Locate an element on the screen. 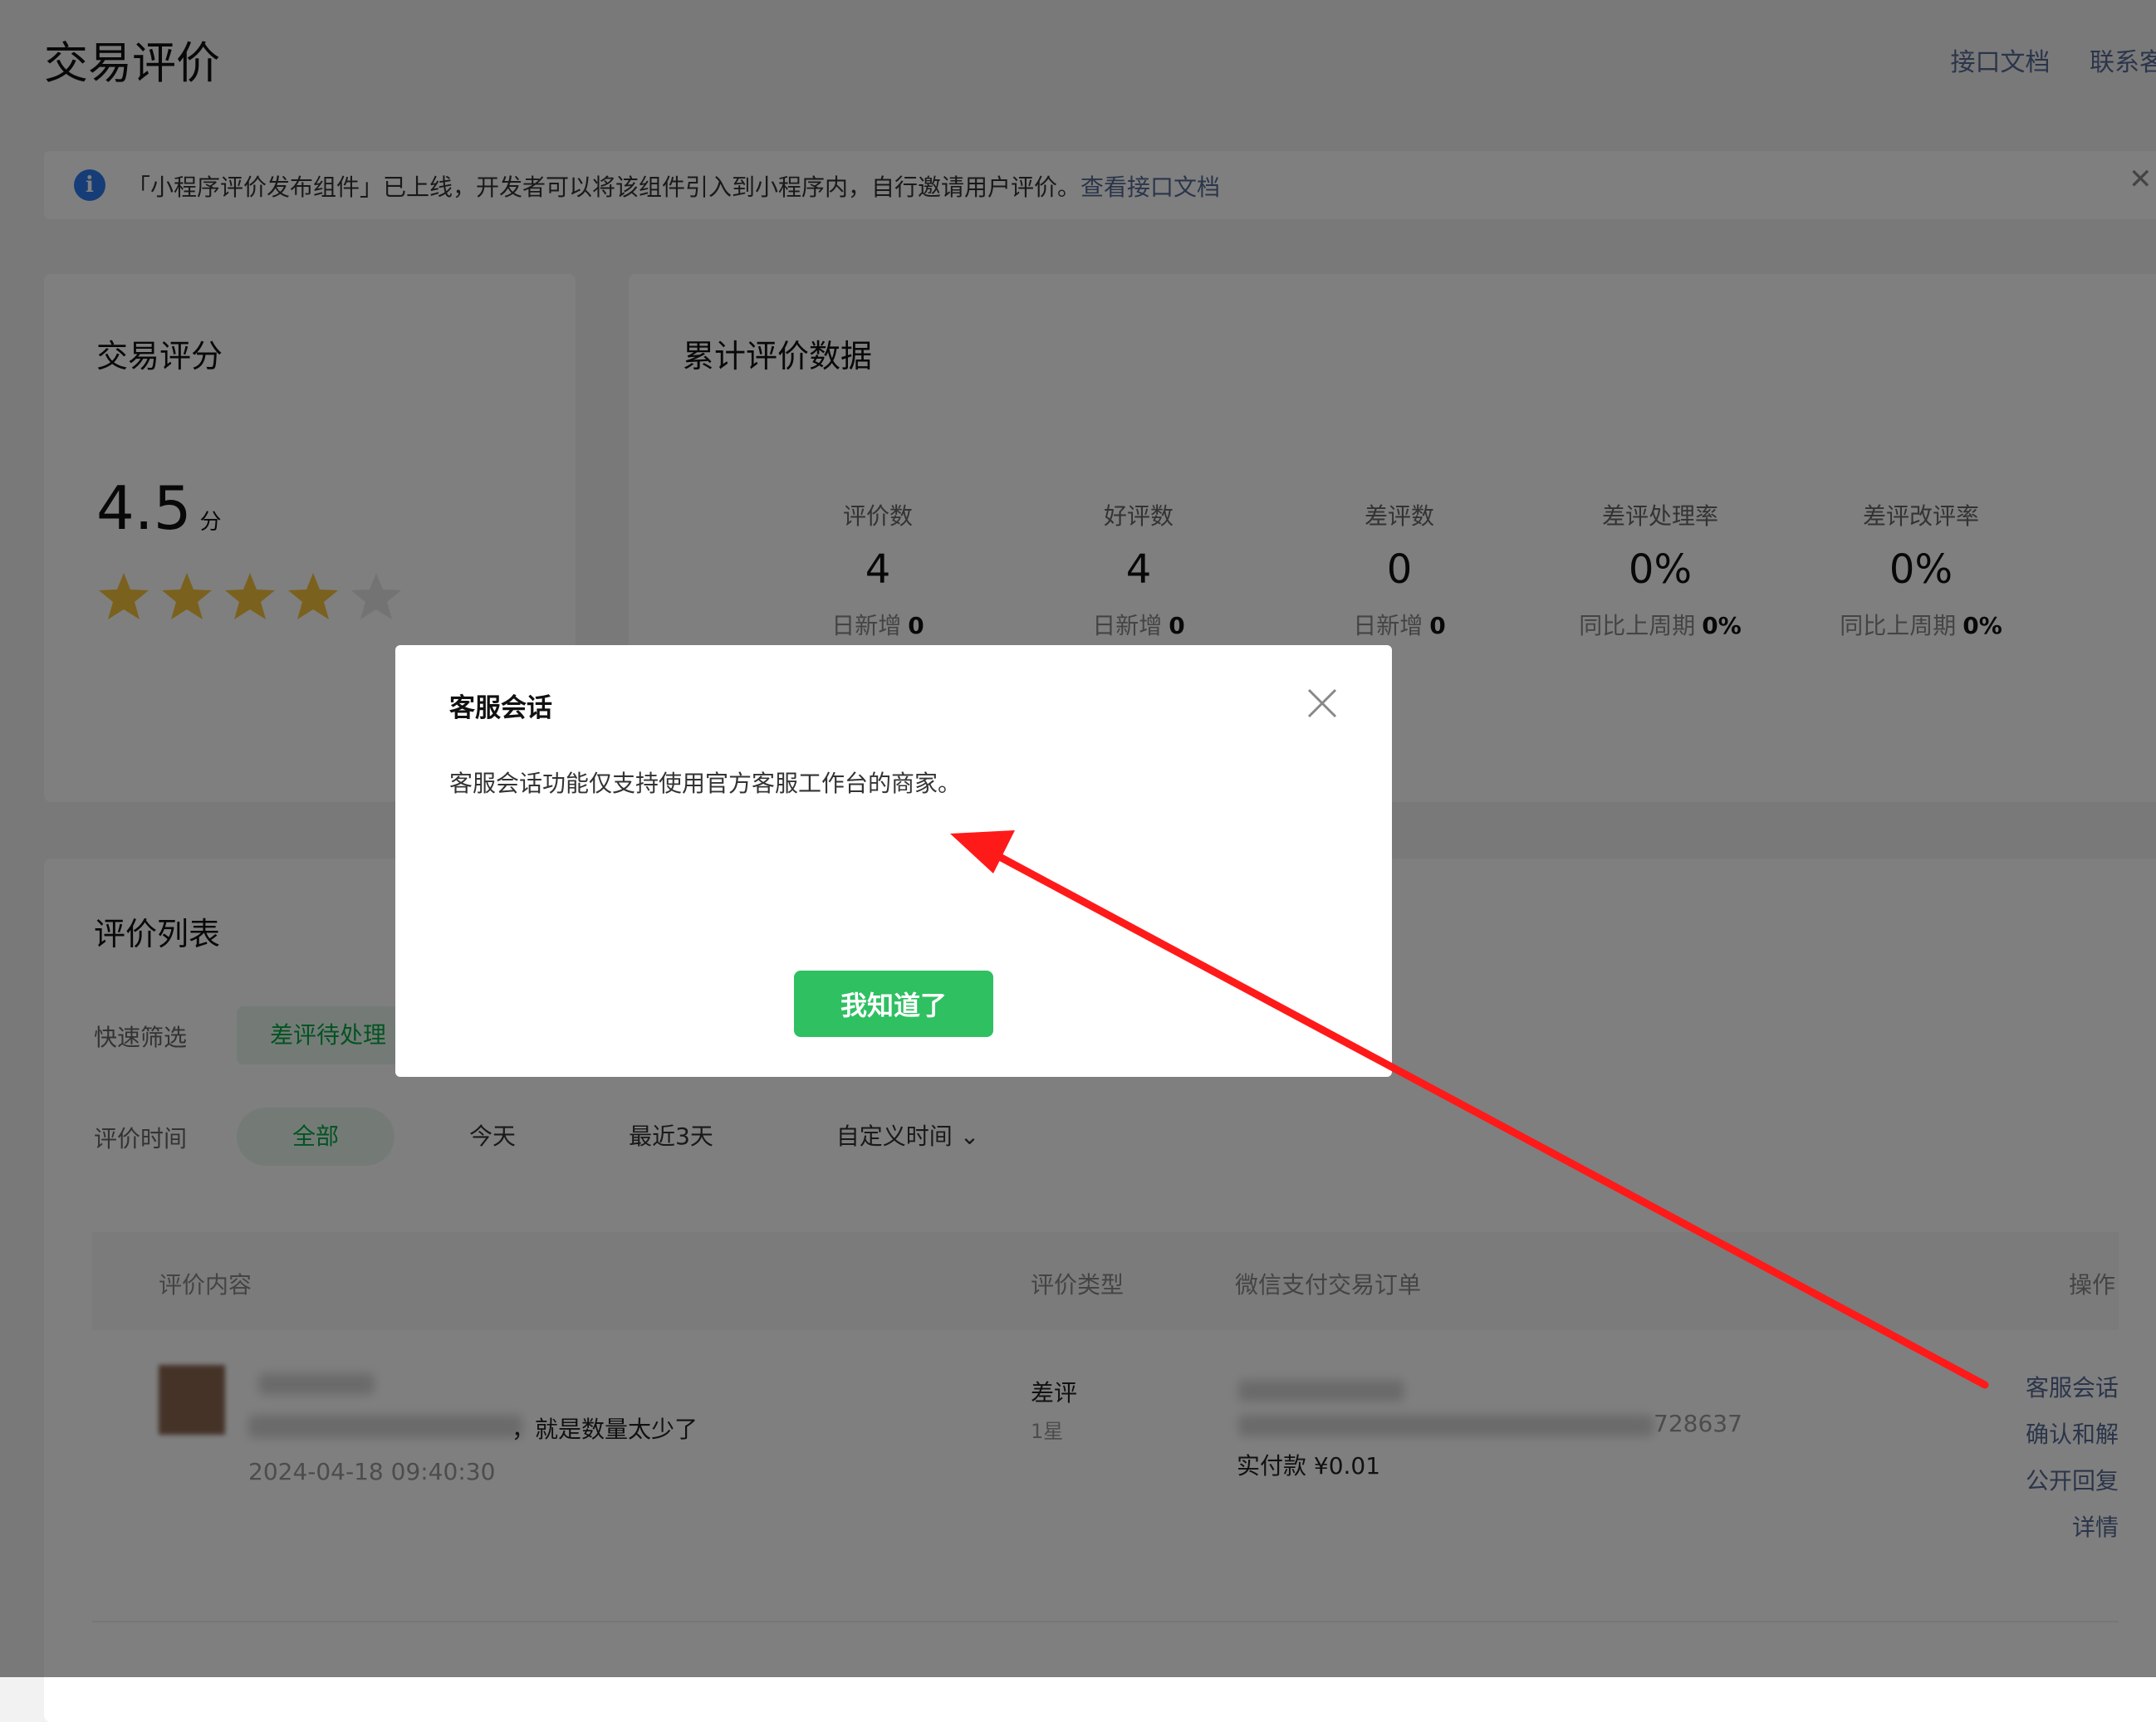  arrow-head is located at coordinates (983, 852).